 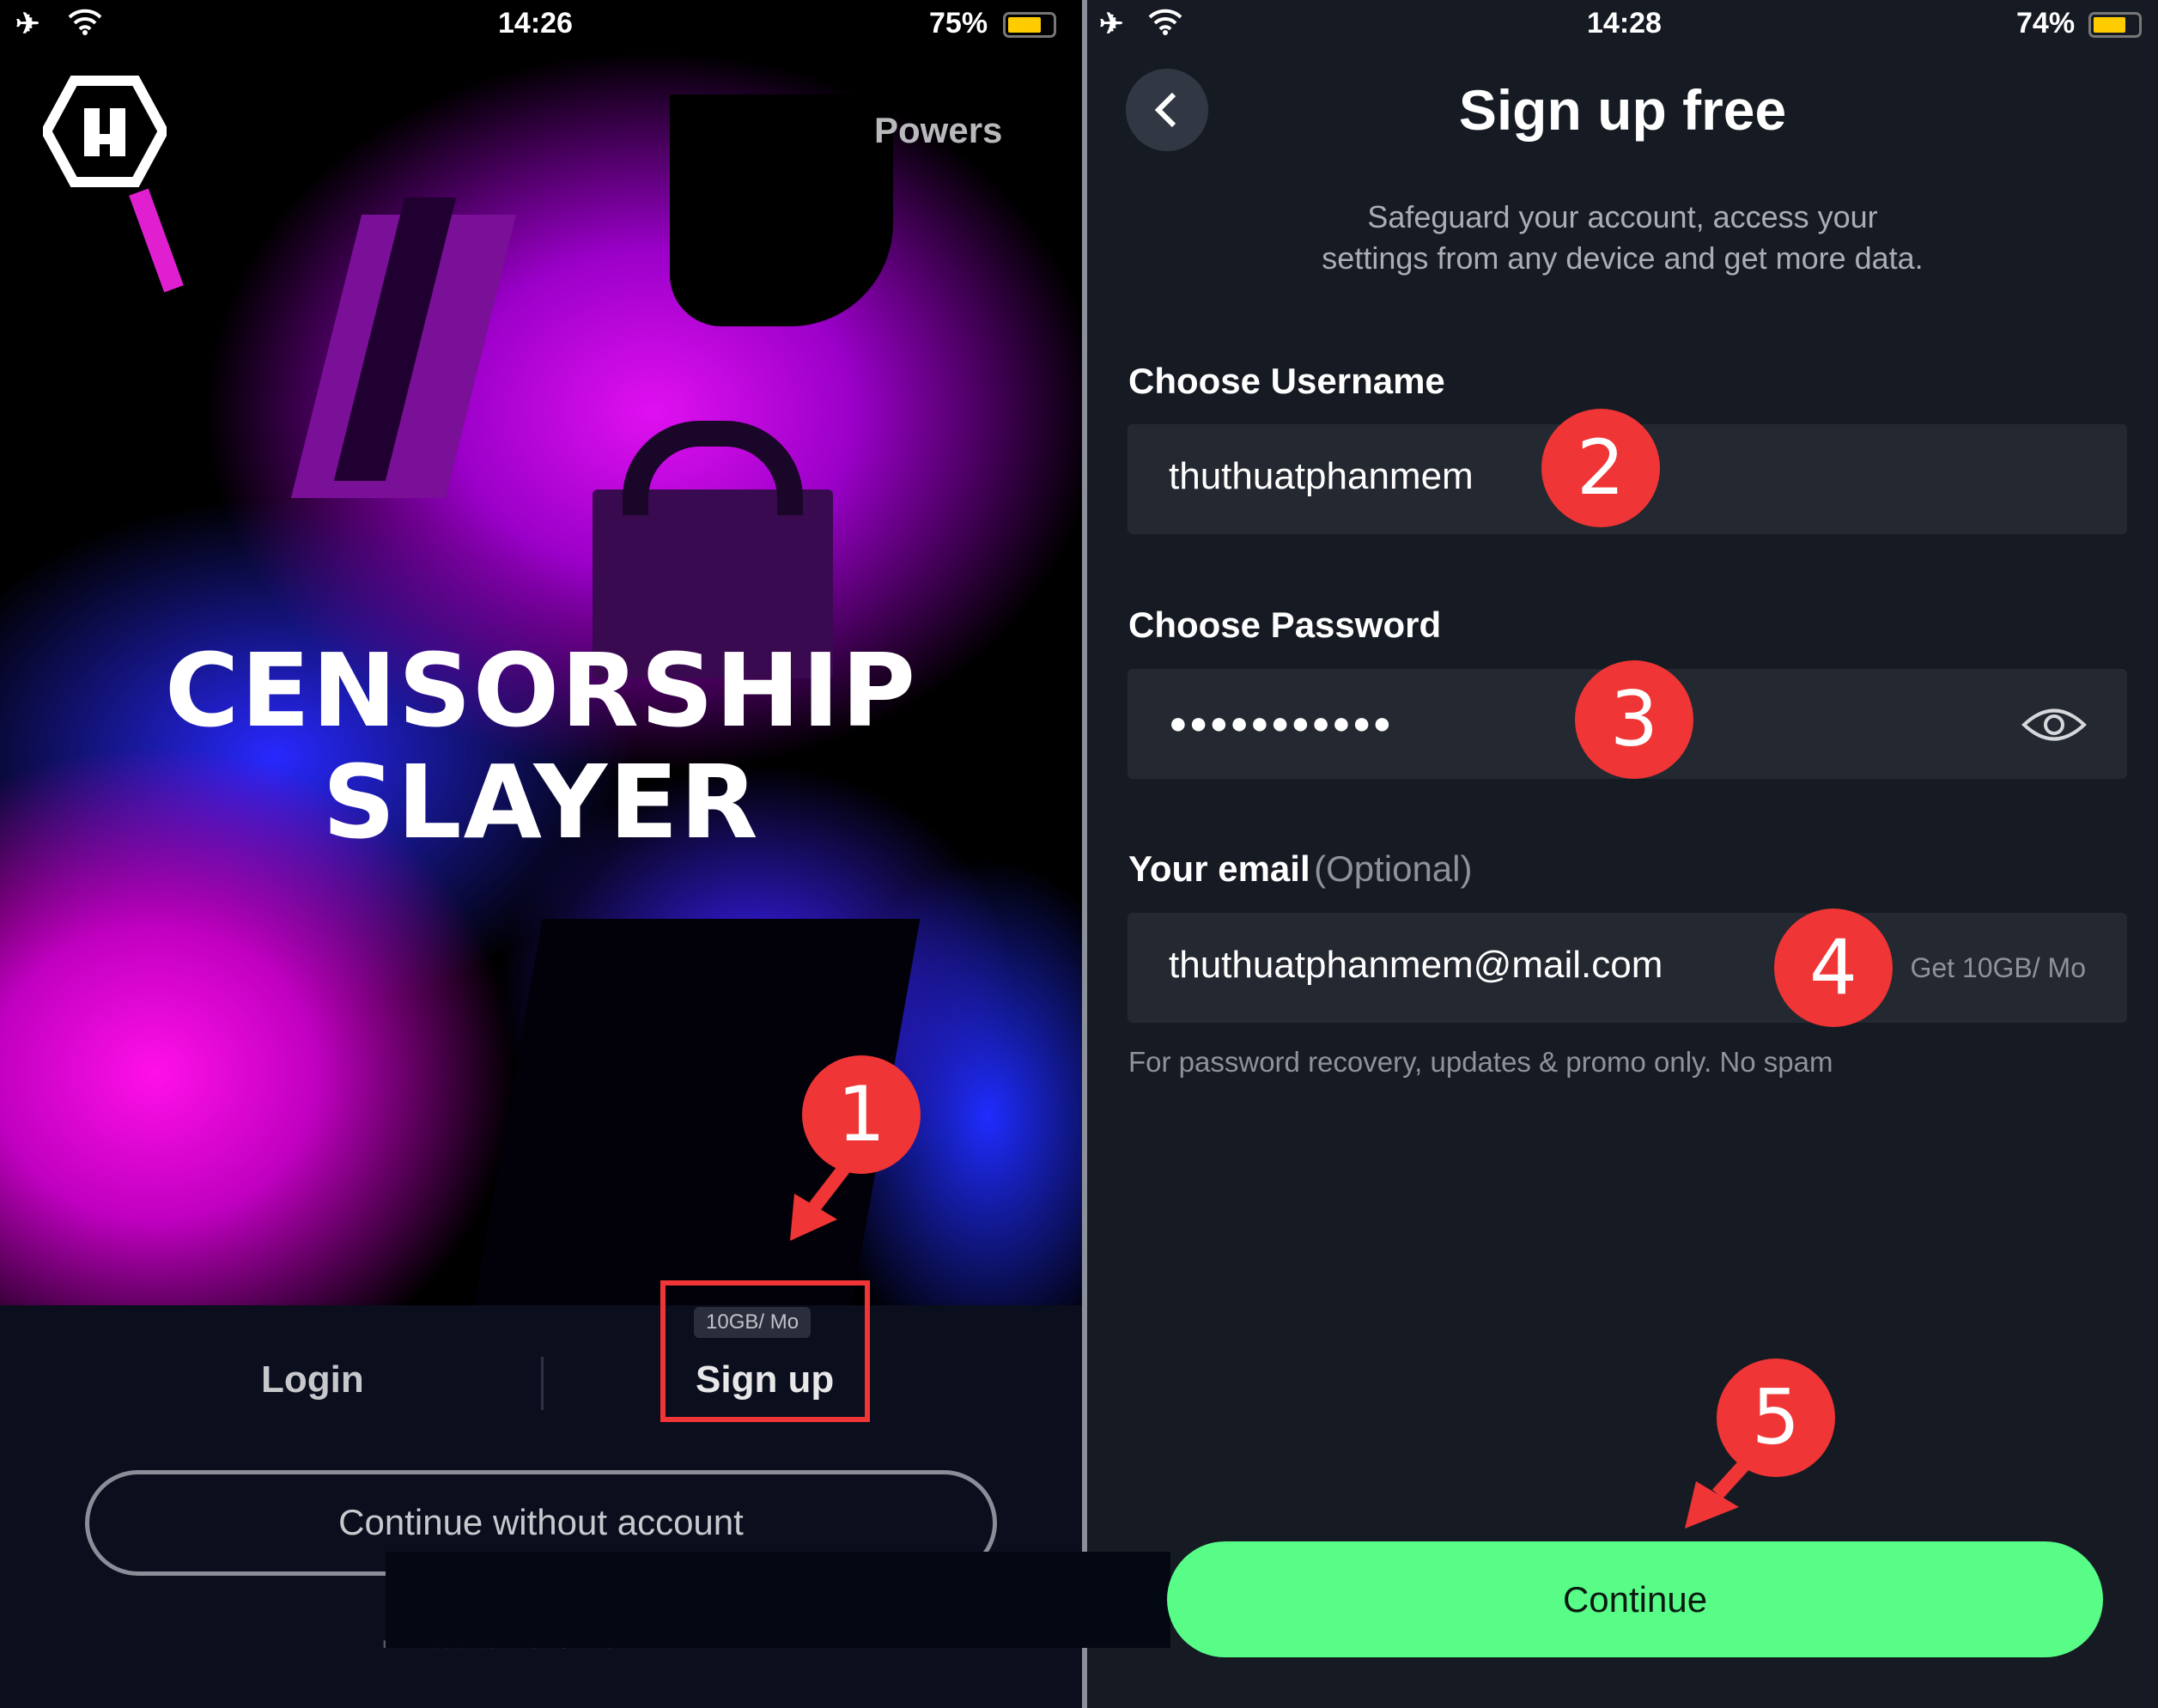 What do you see at coordinates (1622, 216) in the screenshot?
I see `subtitle-line1: Safeguard your account, access your` at bounding box center [1622, 216].